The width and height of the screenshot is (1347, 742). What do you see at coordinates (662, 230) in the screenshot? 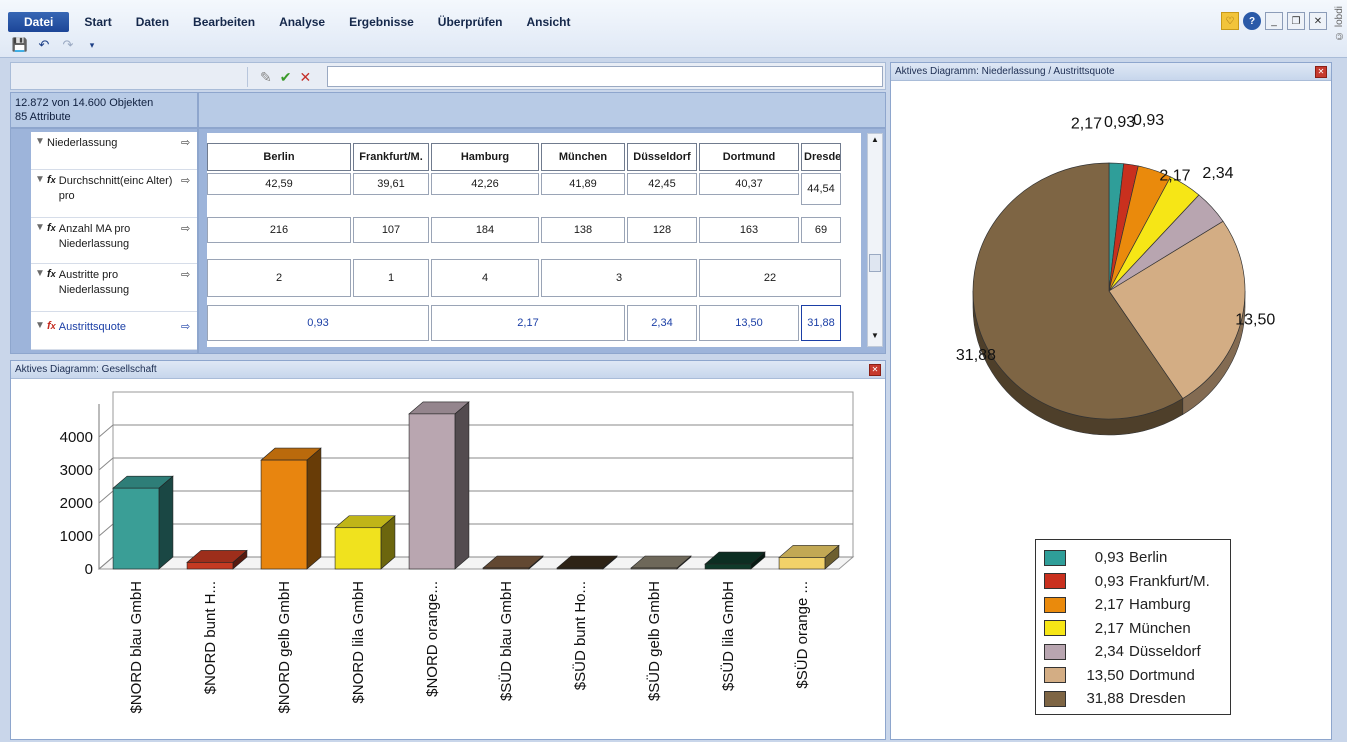
I see `grid-cell: 128` at bounding box center [662, 230].